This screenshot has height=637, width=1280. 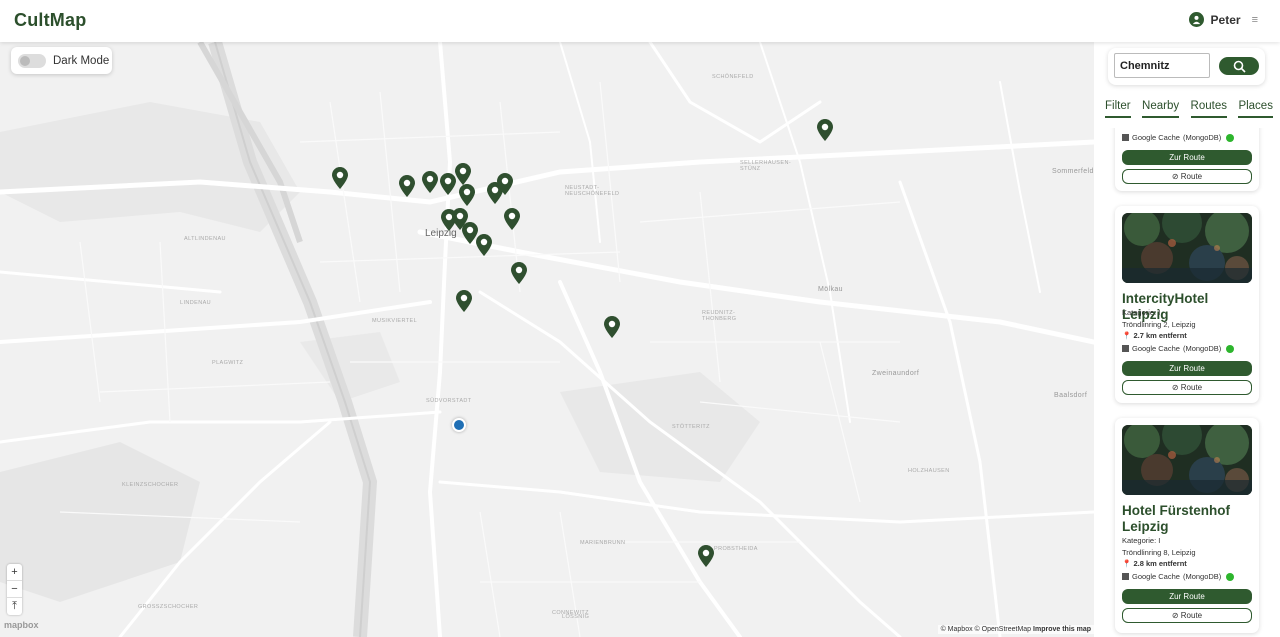 What do you see at coordinates (1162, 65) in the screenshot?
I see `search-input` at bounding box center [1162, 65].